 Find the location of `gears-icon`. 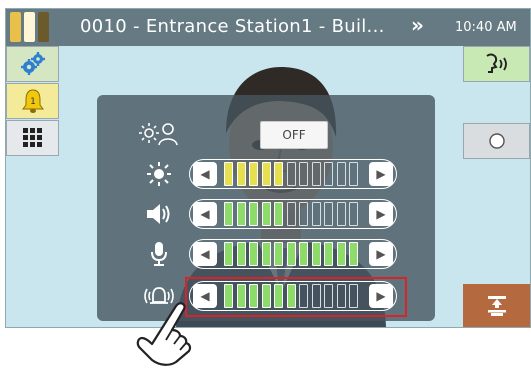

gears-icon is located at coordinates (32, 63).